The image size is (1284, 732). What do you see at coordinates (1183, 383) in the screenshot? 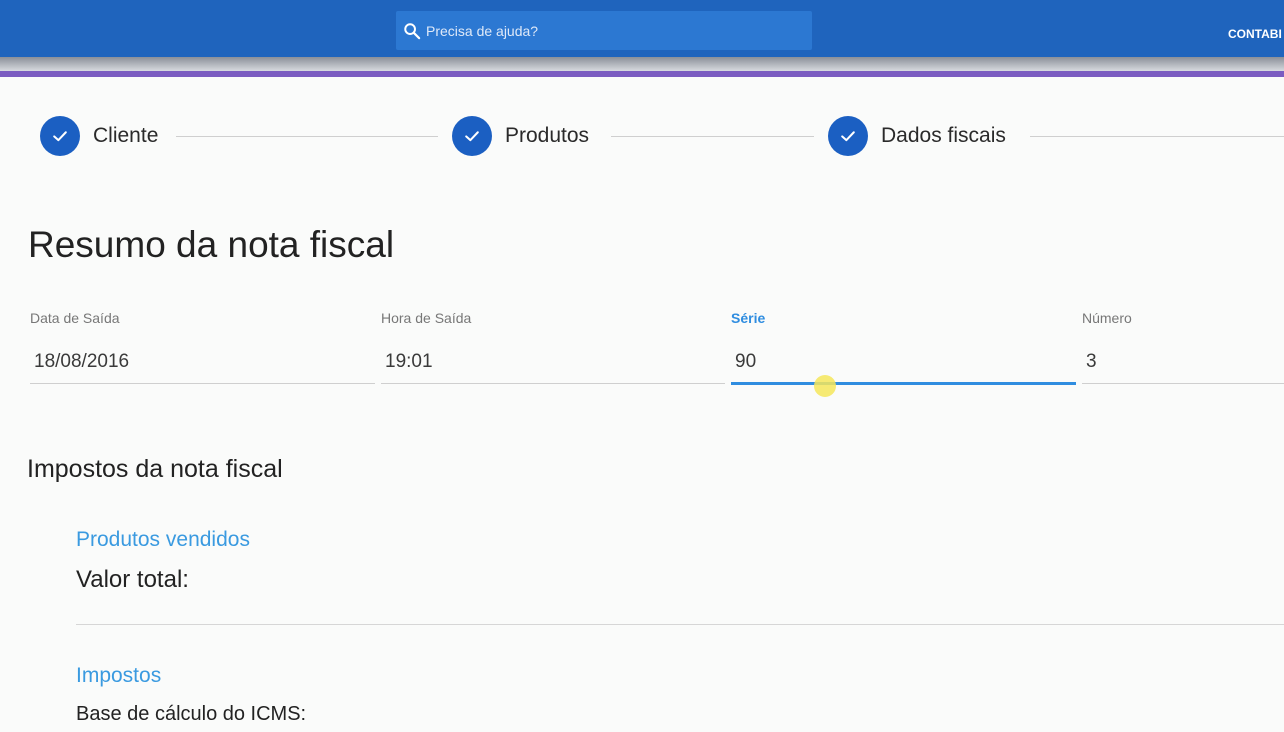
I see `numero-underline` at bounding box center [1183, 383].